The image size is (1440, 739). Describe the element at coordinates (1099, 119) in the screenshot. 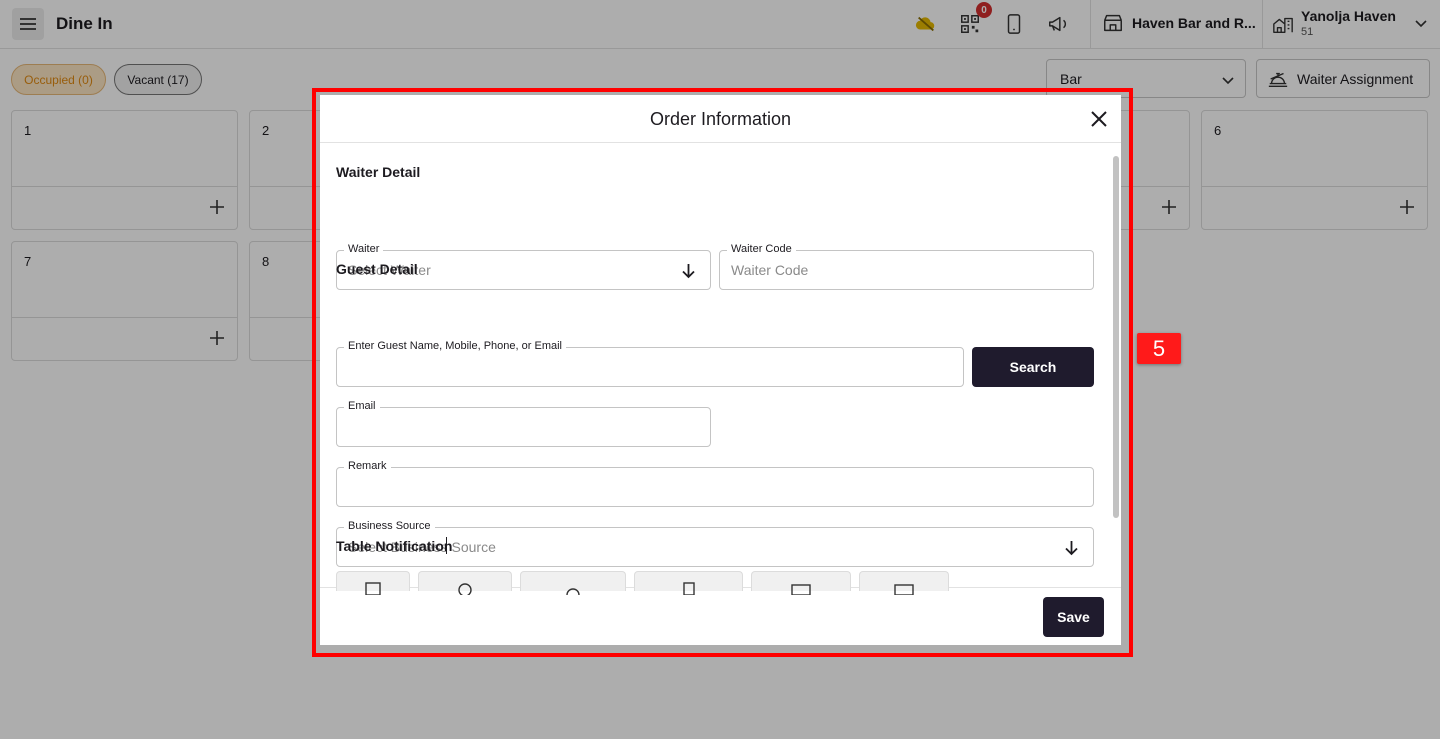

I see `close-icon` at that location.